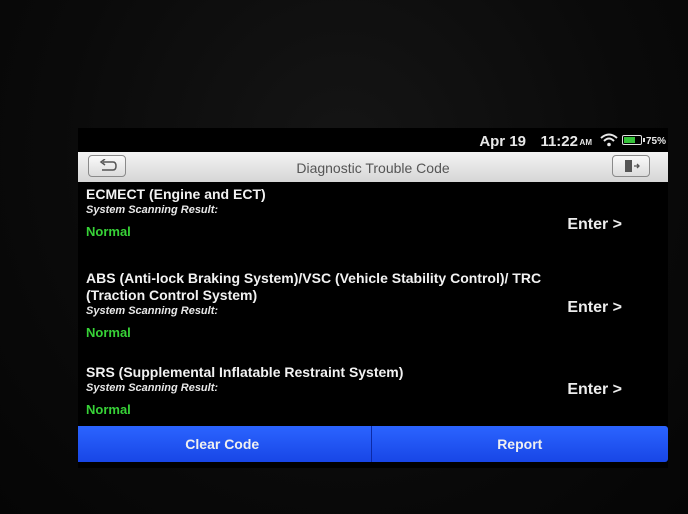 The height and width of the screenshot is (514, 688). What do you see at coordinates (519, 444) in the screenshot?
I see `report-button: Report` at bounding box center [519, 444].